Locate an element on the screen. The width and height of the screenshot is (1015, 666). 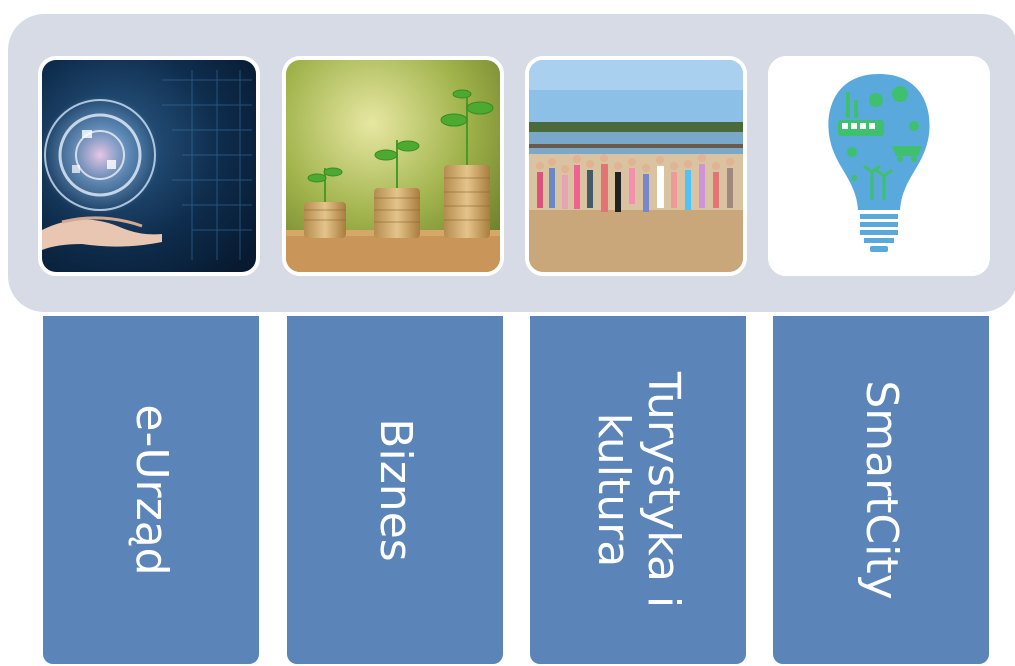
biznes-card: Biznes is located at coordinates (395, 490).